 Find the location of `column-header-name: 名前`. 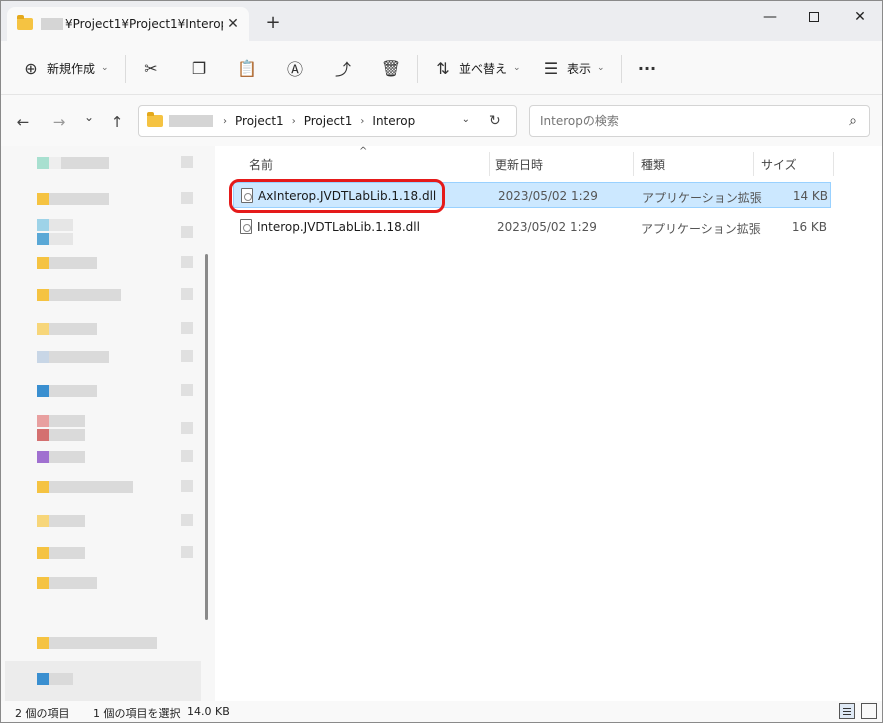

column-header-name: 名前 is located at coordinates (261, 164).